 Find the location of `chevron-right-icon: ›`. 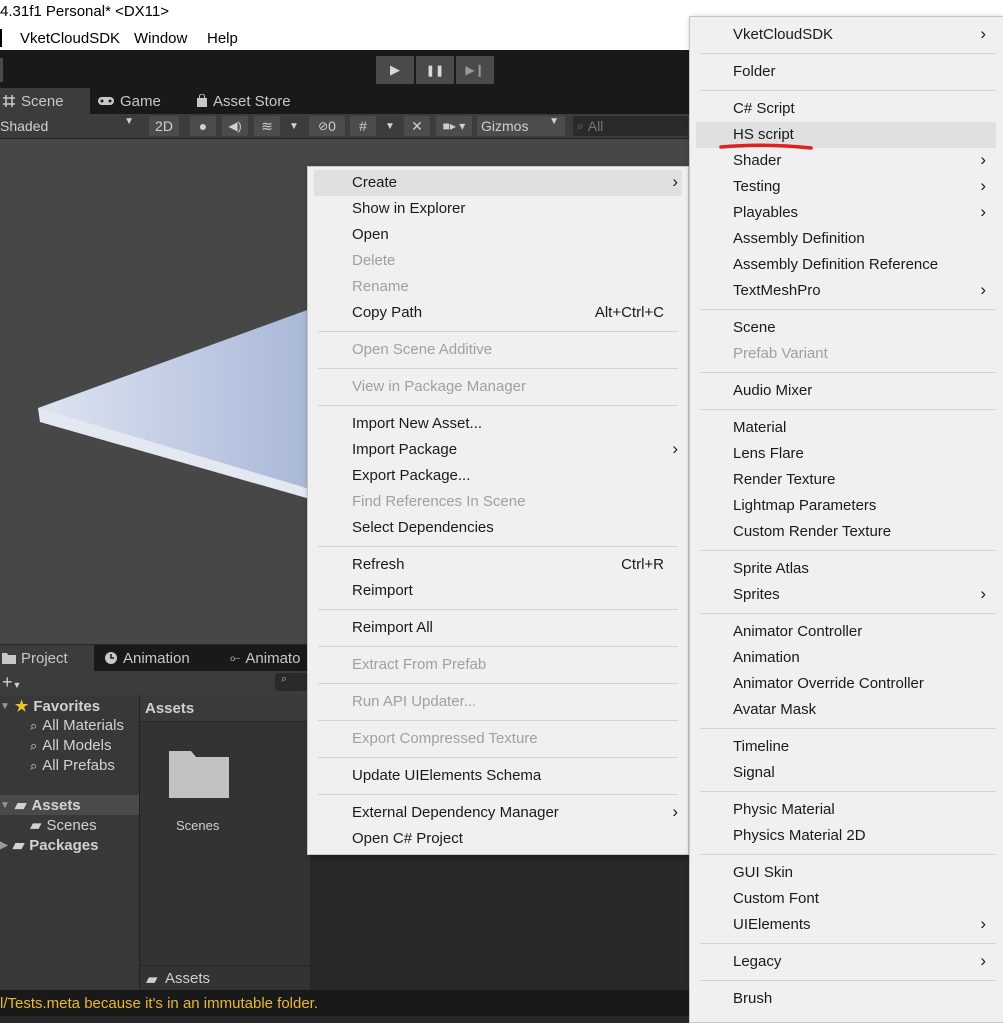

chevron-right-icon: › is located at coordinates (675, 181).